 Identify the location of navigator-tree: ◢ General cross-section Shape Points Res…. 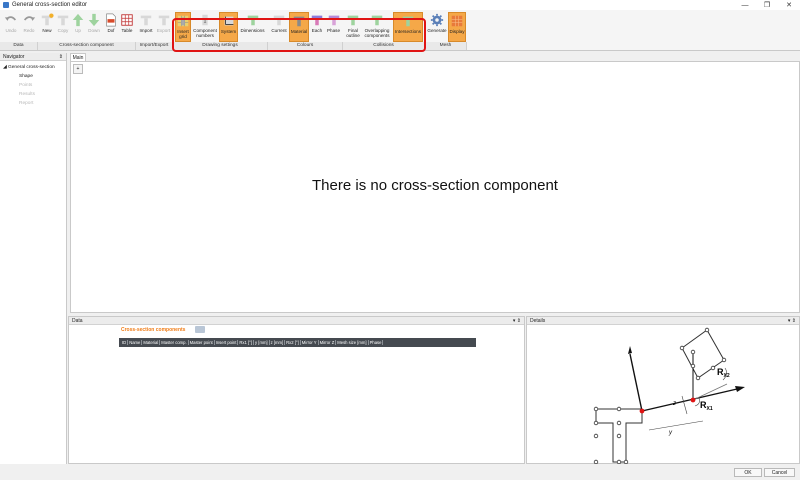
(33, 84).